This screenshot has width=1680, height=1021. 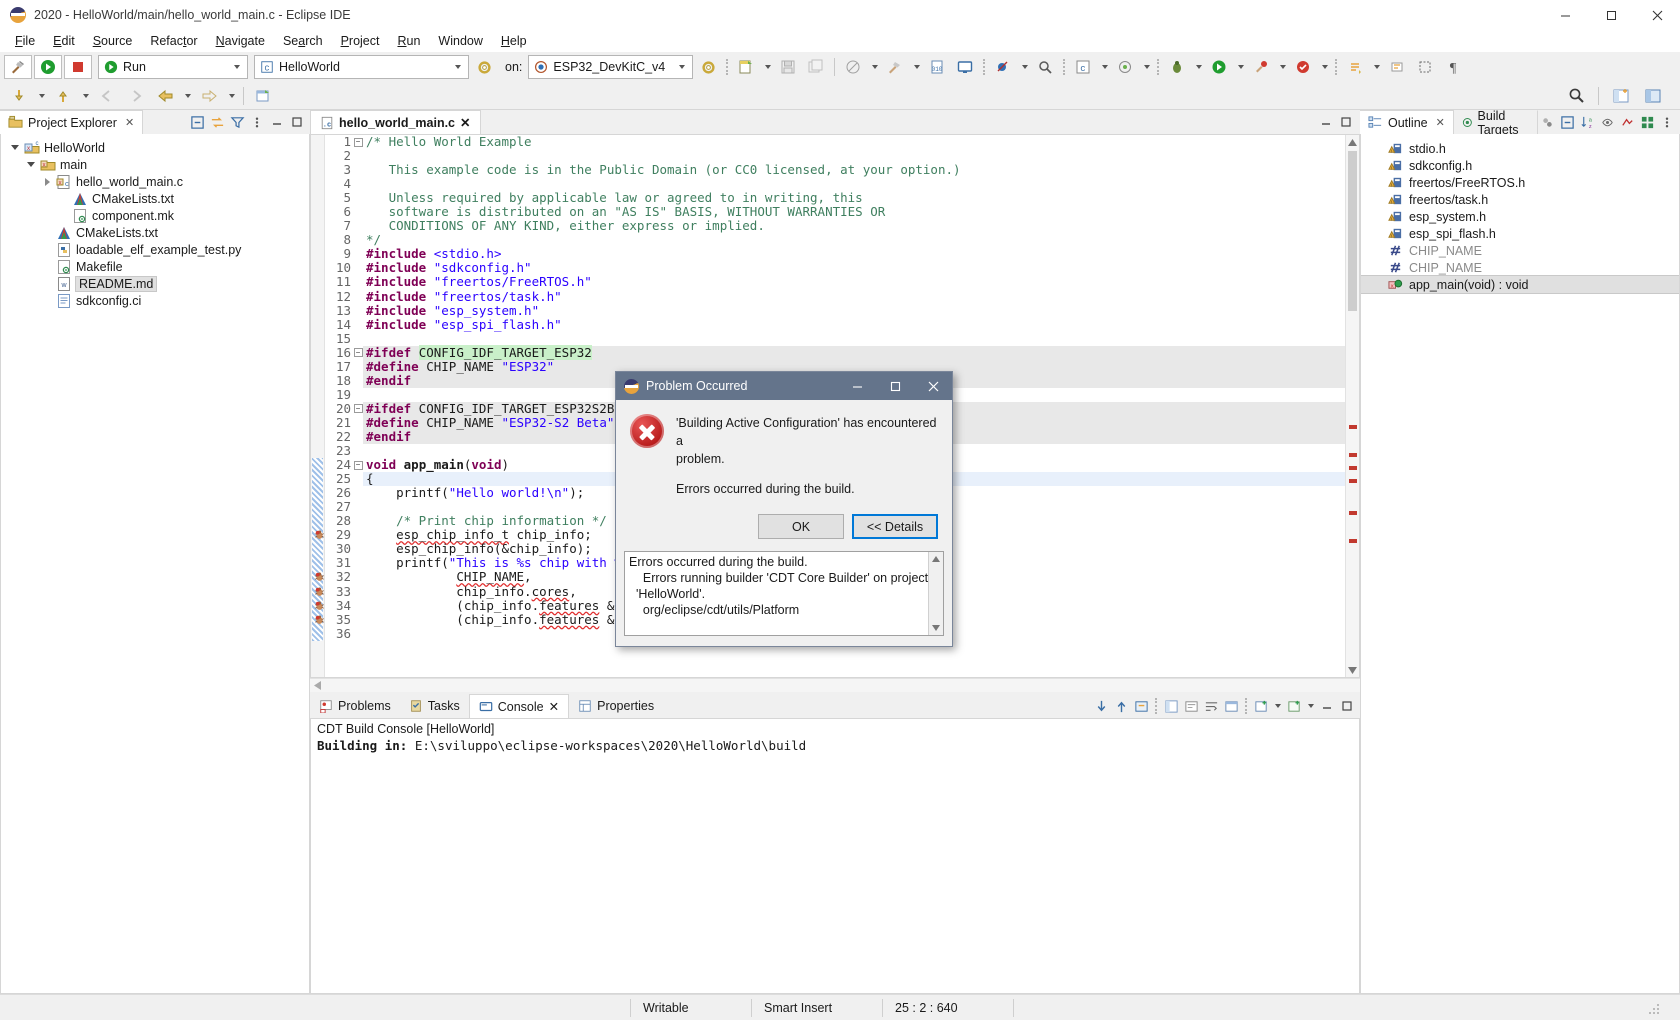 What do you see at coordinates (263, 96) in the screenshot?
I see `new-editor-icon` at bounding box center [263, 96].